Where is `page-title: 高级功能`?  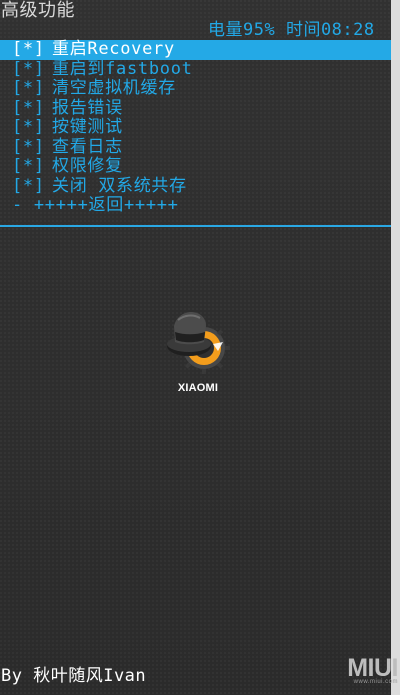
page-title: 高级功能 is located at coordinates (38, 10).